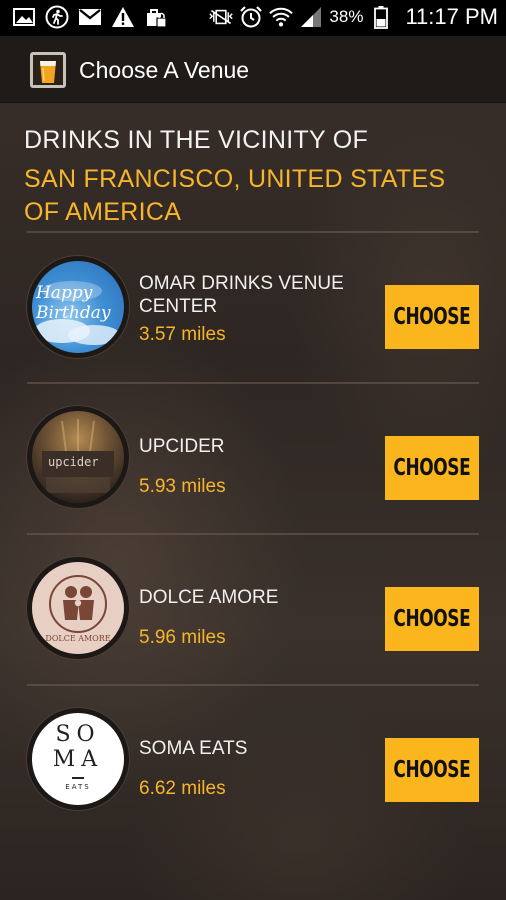 This screenshot has width=506, height=900. What do you see at coordinates (164, 70) in the screenshot?
I see `page-title: Choose A Venue` at bounding box center [164, 70].